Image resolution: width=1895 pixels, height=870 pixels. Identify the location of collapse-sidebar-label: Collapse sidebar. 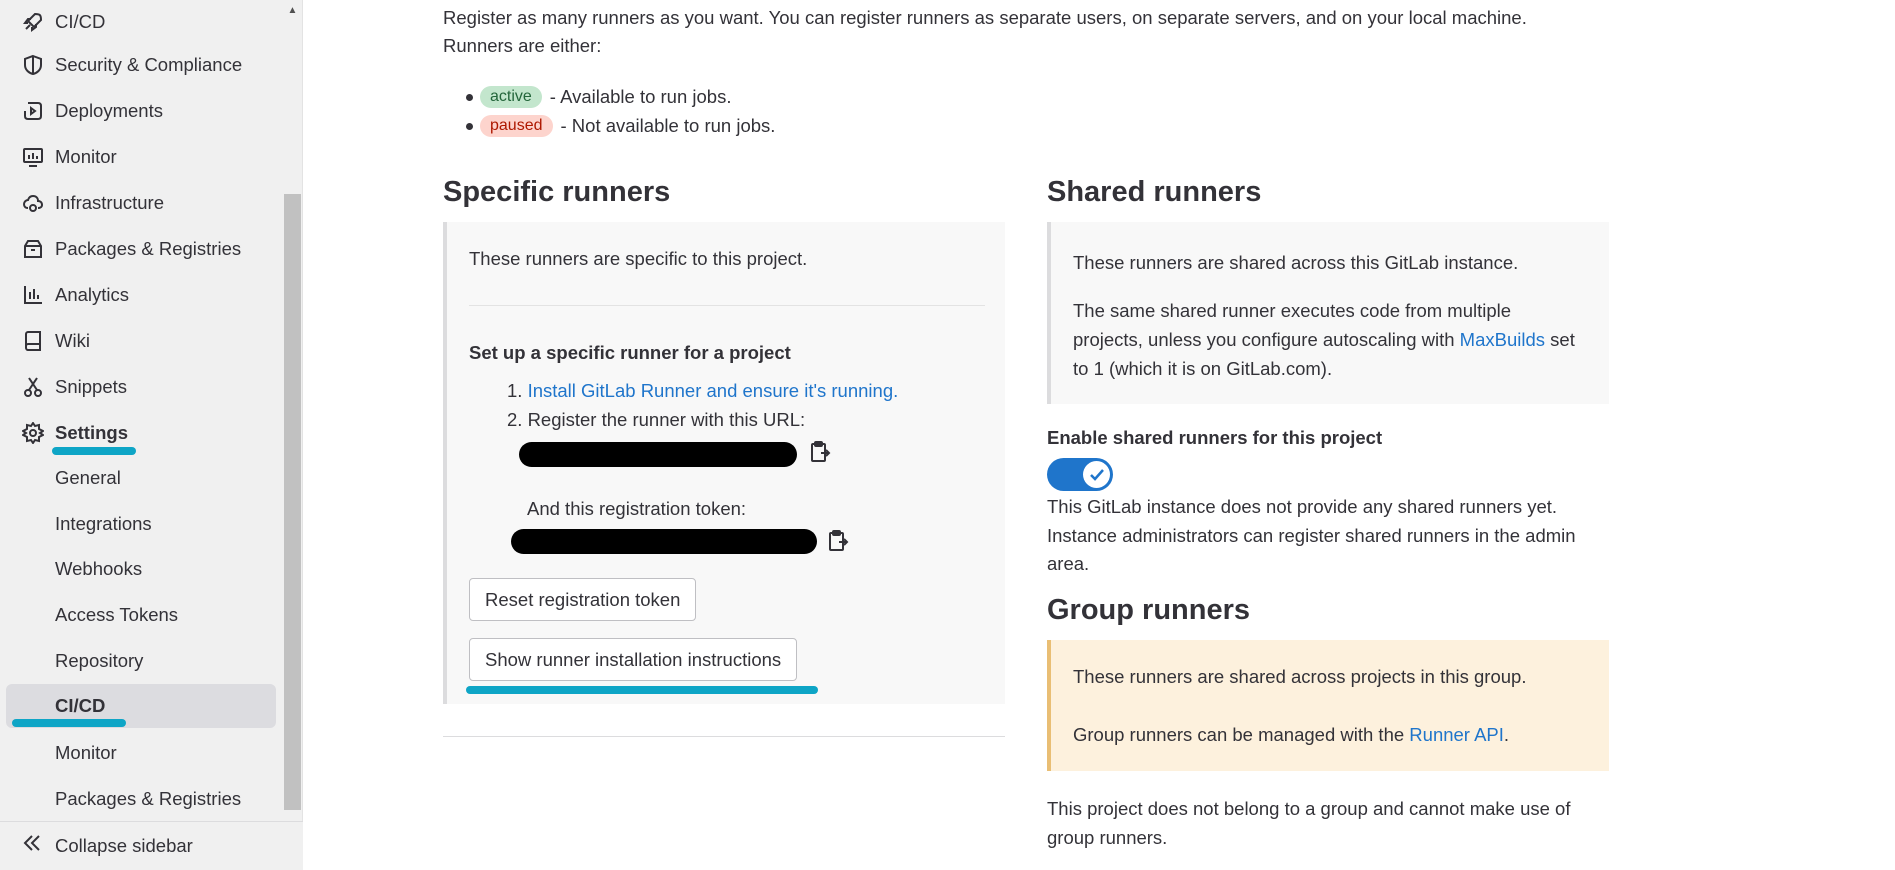
(124, 845).